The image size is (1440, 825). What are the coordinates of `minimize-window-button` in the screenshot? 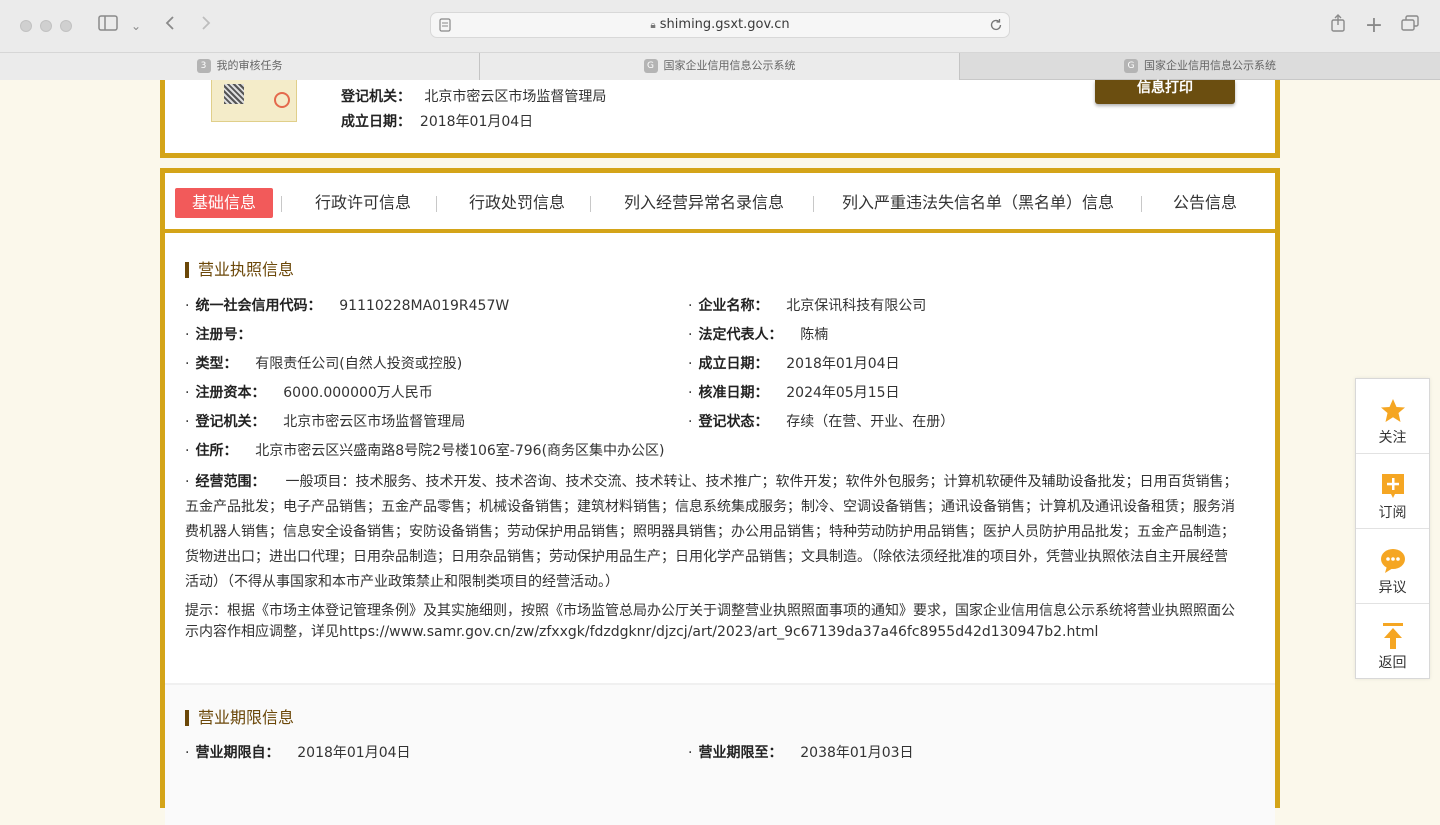 It's located at (46, 26).